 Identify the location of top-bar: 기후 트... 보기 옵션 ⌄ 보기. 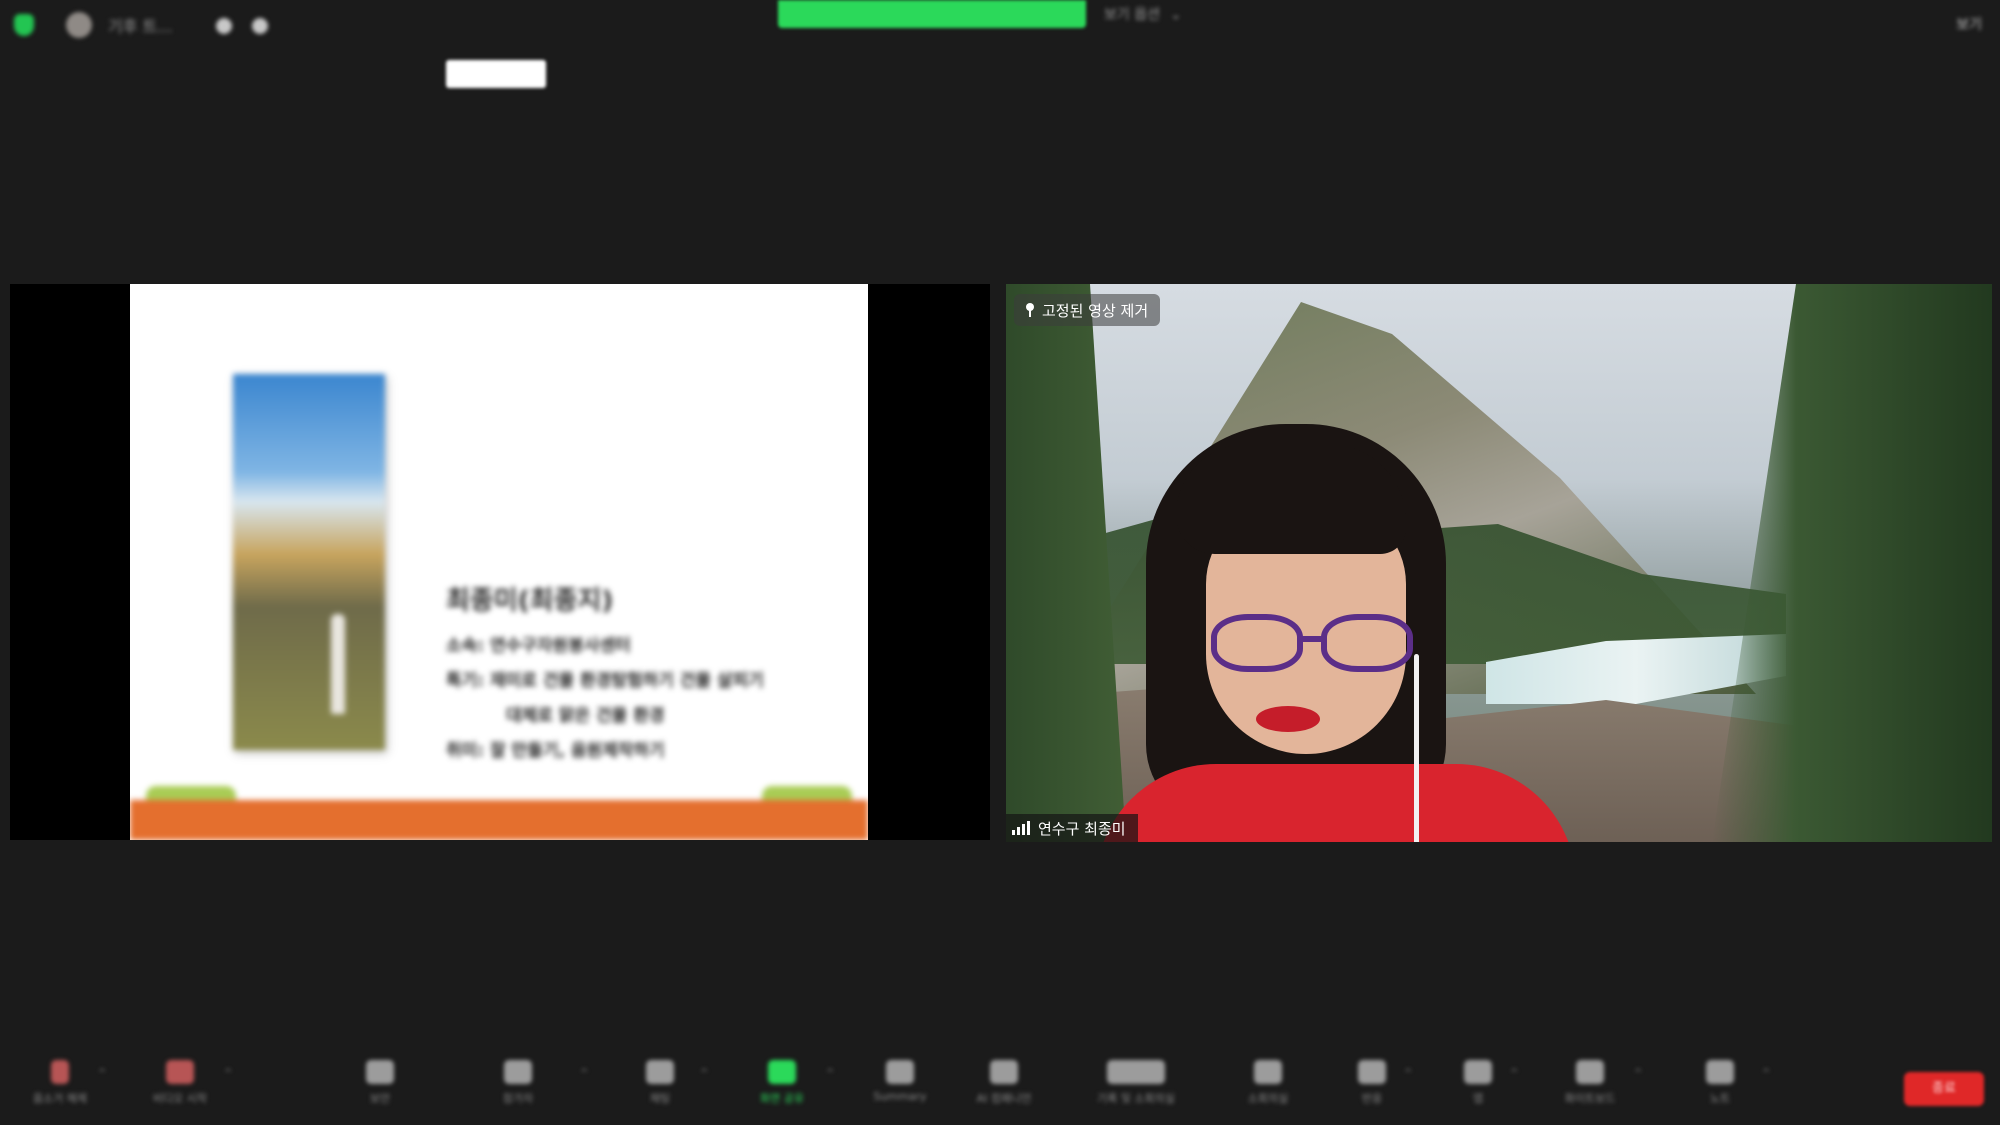
(1000, 26).